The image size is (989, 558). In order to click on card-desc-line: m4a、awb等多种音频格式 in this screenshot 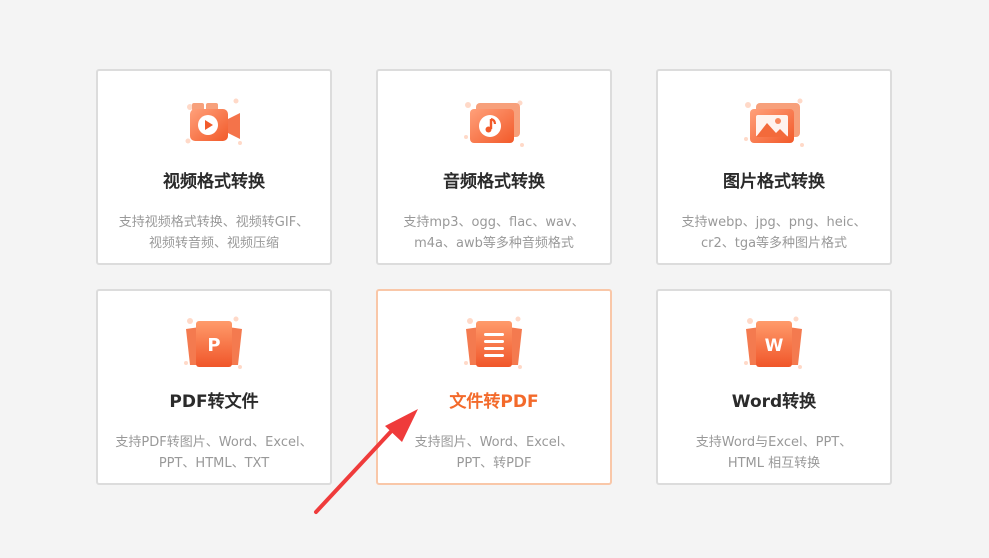, I will do `click(494, 243)`.